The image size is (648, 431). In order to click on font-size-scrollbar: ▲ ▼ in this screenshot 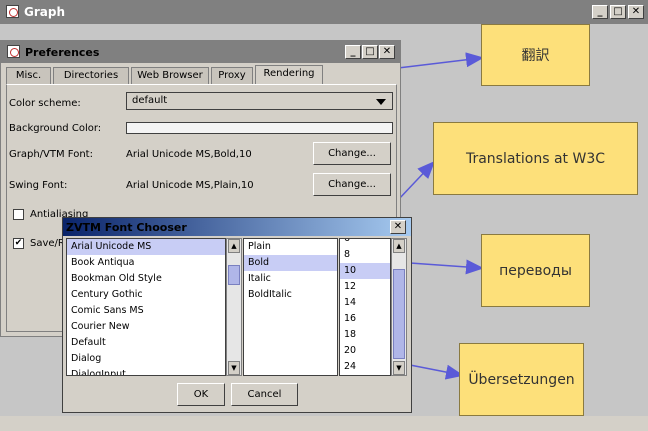, I will do `click(399, 307)`.